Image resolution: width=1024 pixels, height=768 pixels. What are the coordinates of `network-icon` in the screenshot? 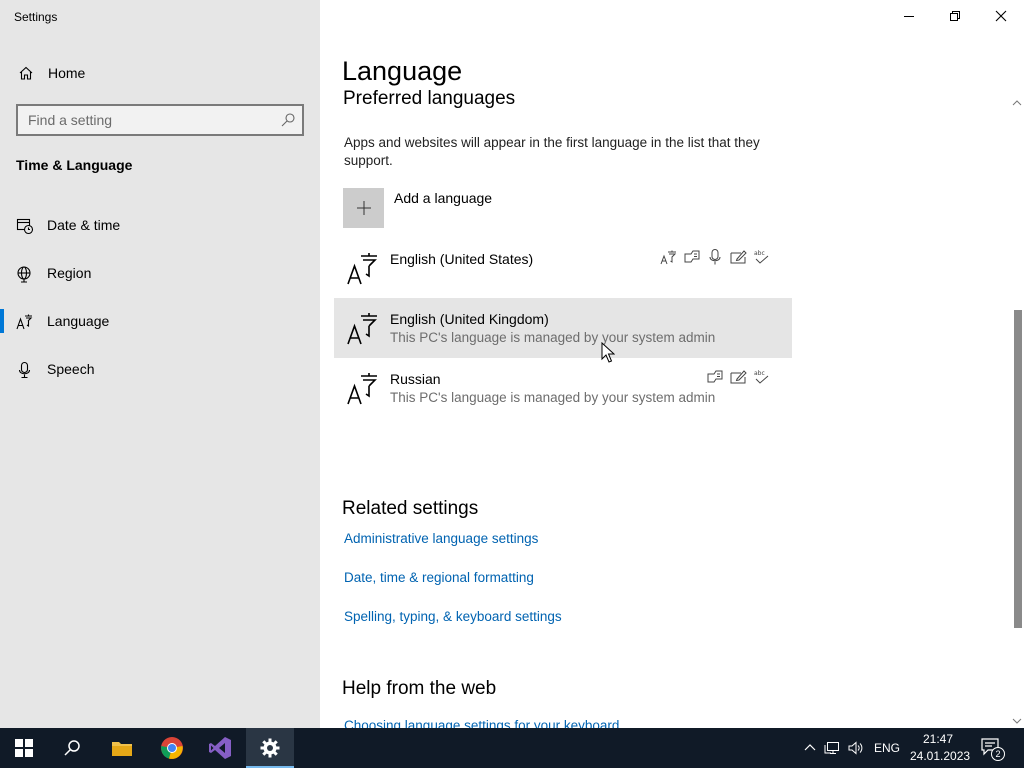 It's located at (832, 748).